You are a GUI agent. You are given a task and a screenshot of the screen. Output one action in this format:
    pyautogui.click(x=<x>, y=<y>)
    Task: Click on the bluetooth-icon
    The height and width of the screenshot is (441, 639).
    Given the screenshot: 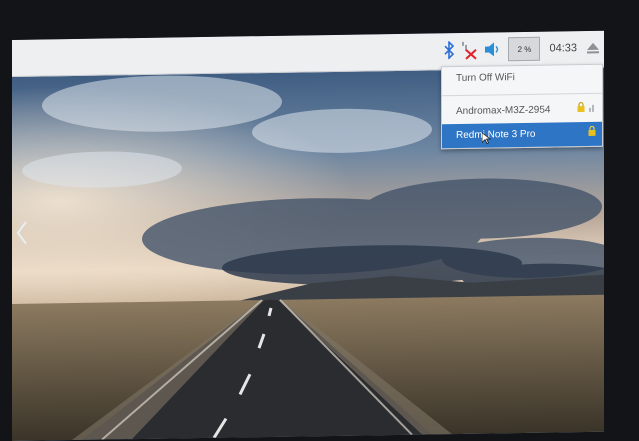 What is the action you would take?
    pyautogui.click(x=449, y=50)
    